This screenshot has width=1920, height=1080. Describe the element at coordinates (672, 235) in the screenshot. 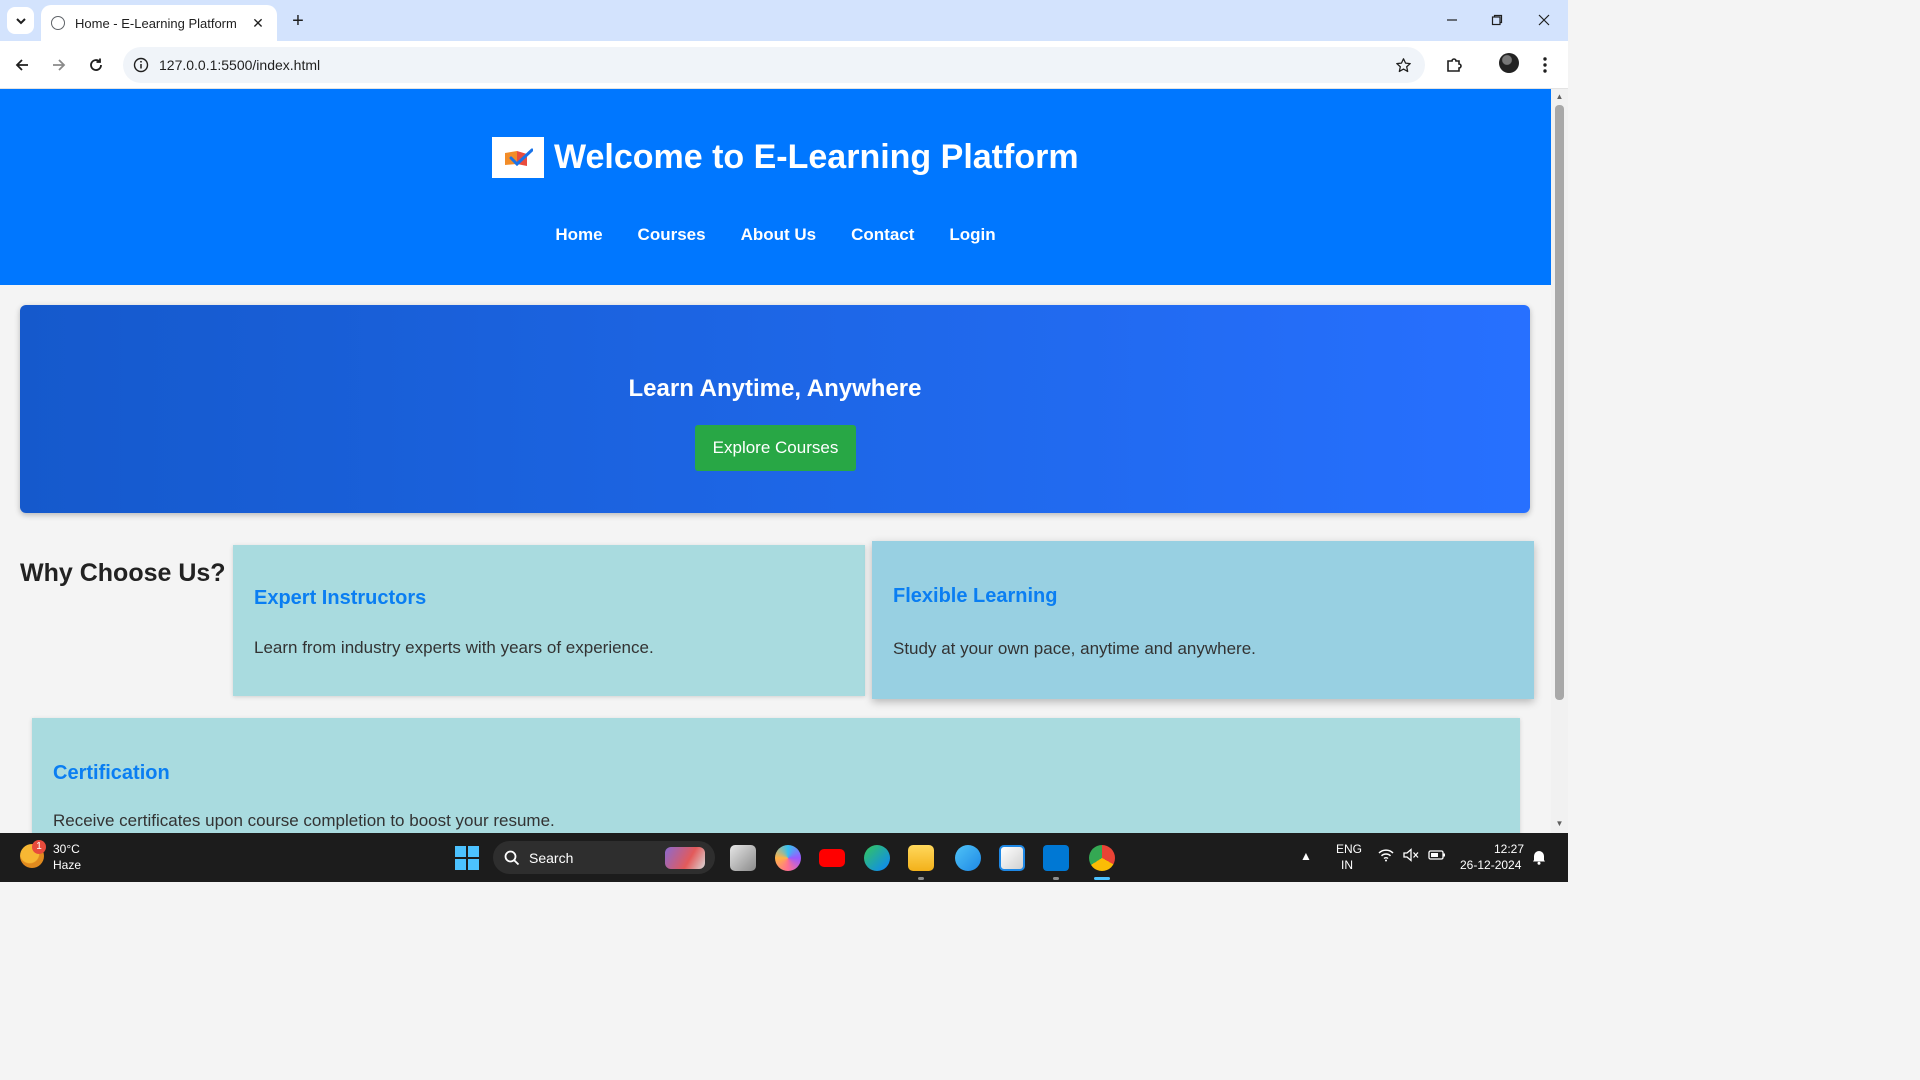

I see `nav-courses: Courses` at that location.